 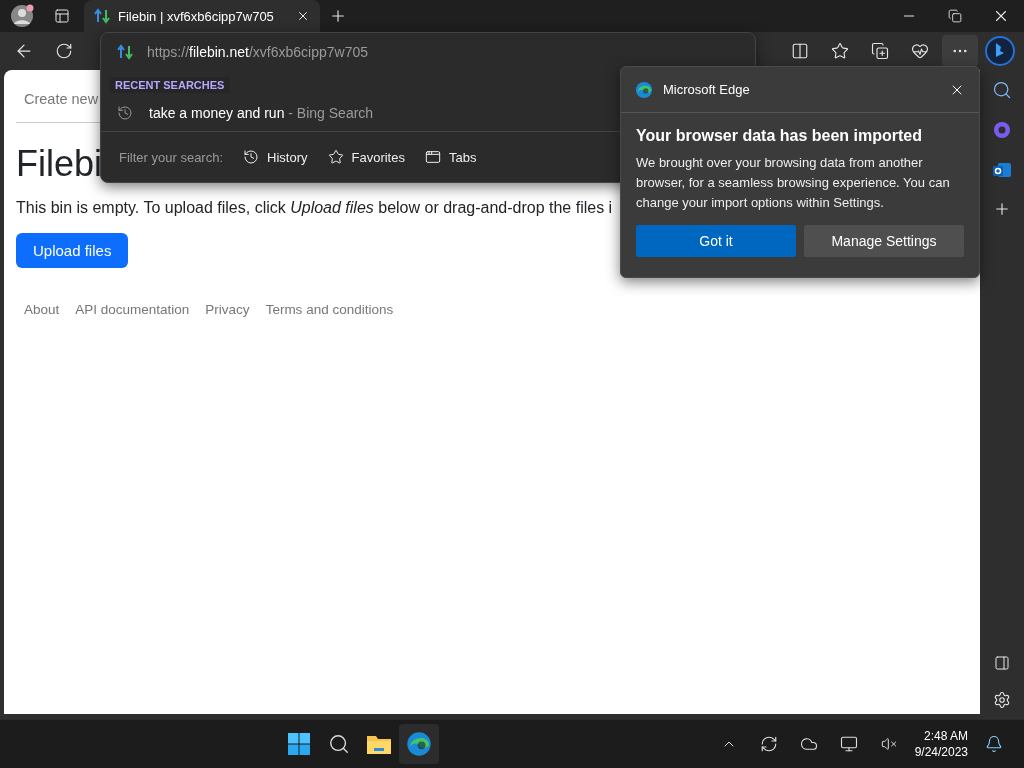 I want to click on new-tab-icon, so click(x=338, y=16).